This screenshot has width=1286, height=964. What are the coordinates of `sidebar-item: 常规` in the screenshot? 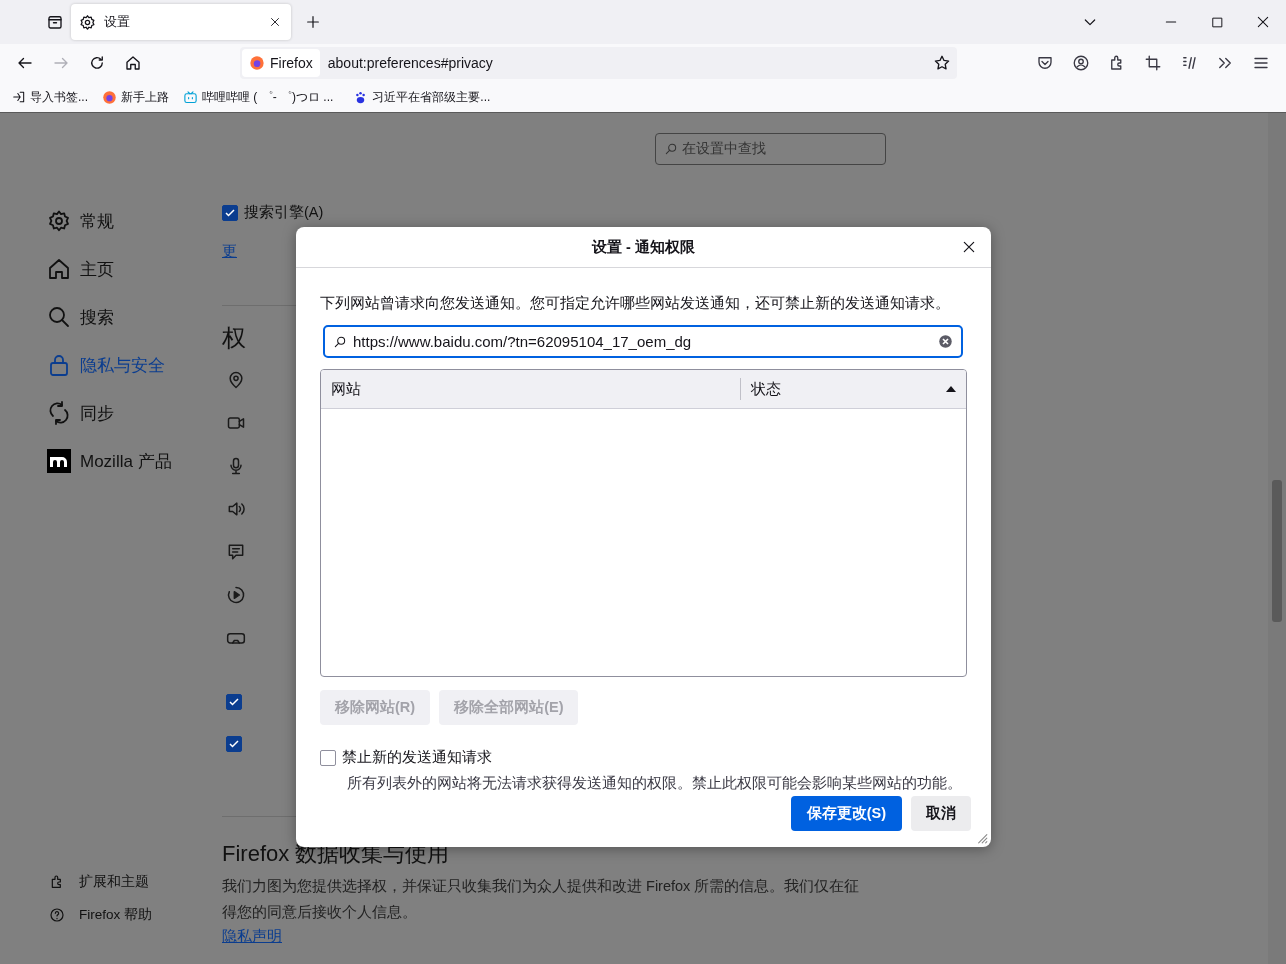 It's located at (134, 221).